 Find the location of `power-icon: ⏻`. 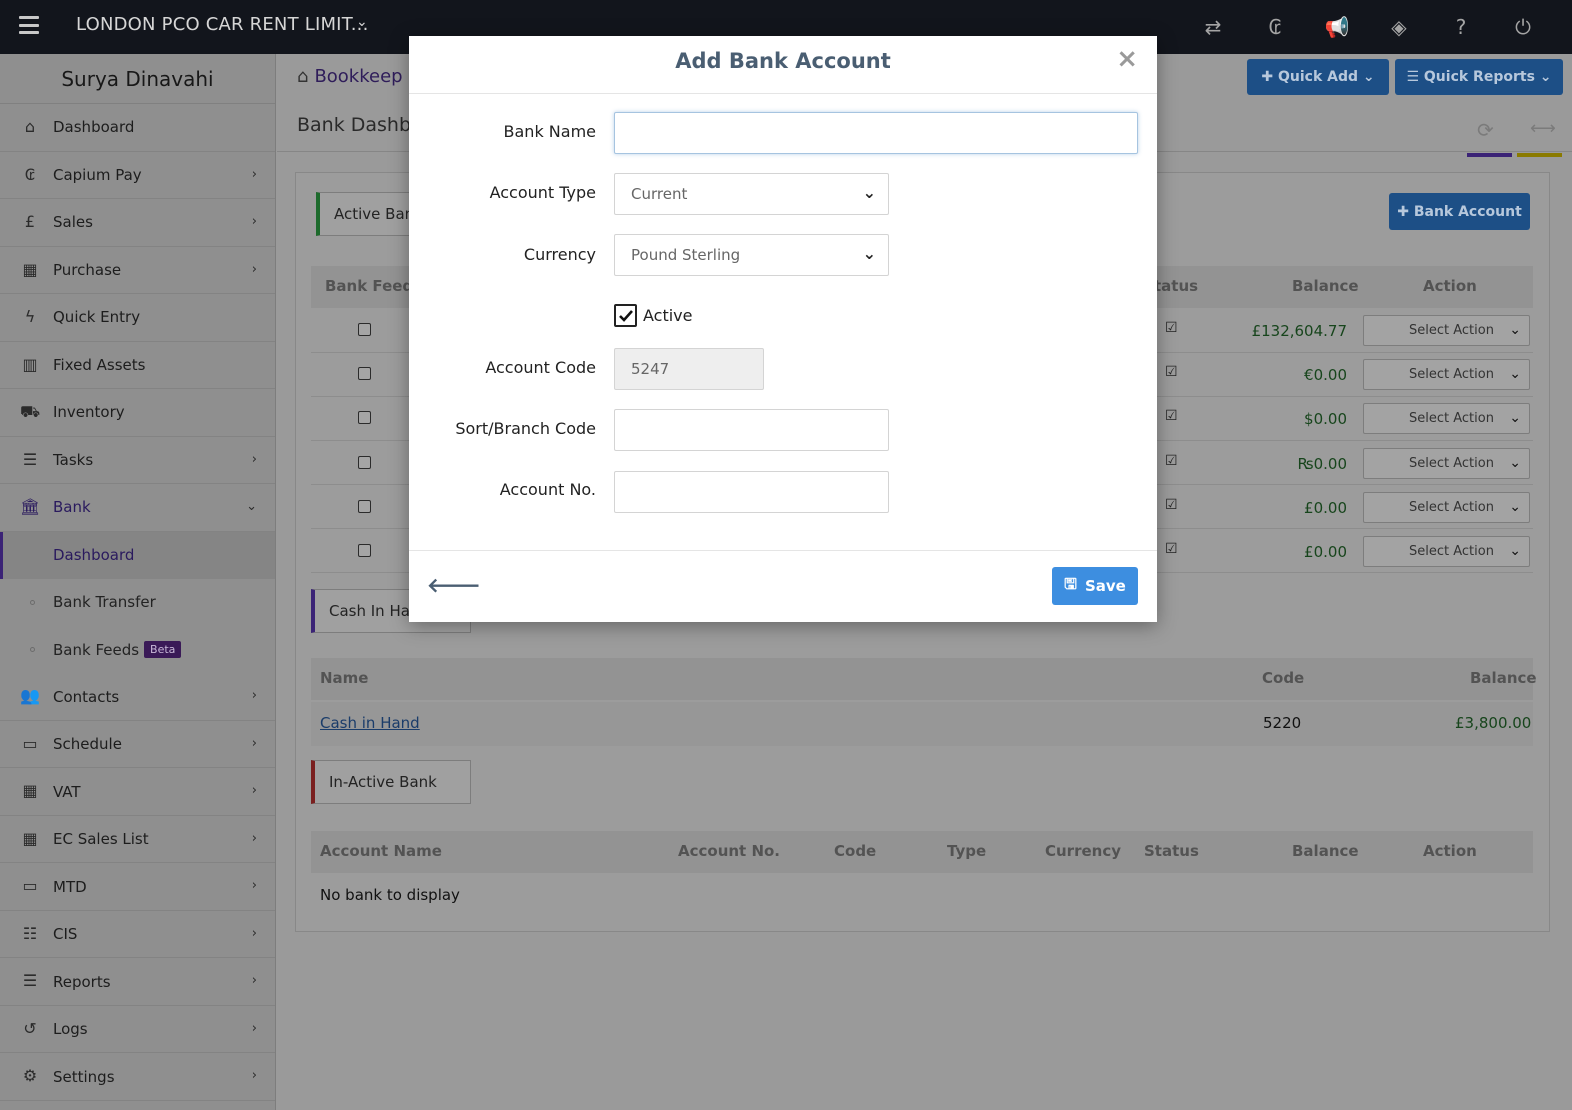

power-icon: ⏻ is located at coordinates (1523, 27).